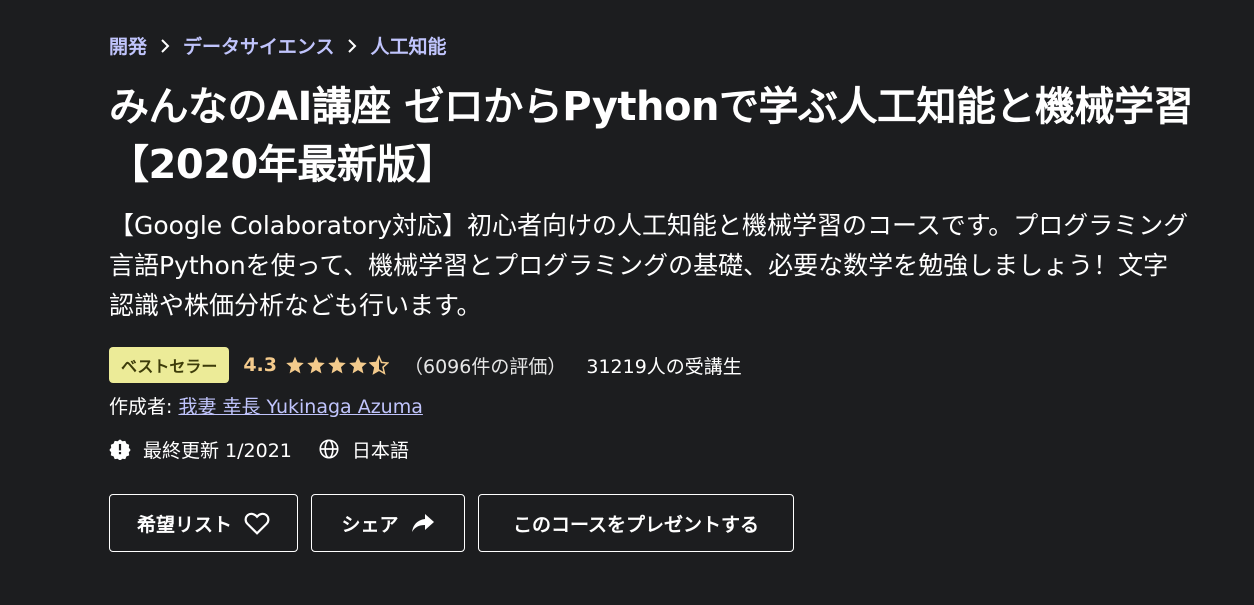 The image size is (1254, 605). I want to click on breadcrumb-item-data-science: データサイエンス, so click(258, 45).